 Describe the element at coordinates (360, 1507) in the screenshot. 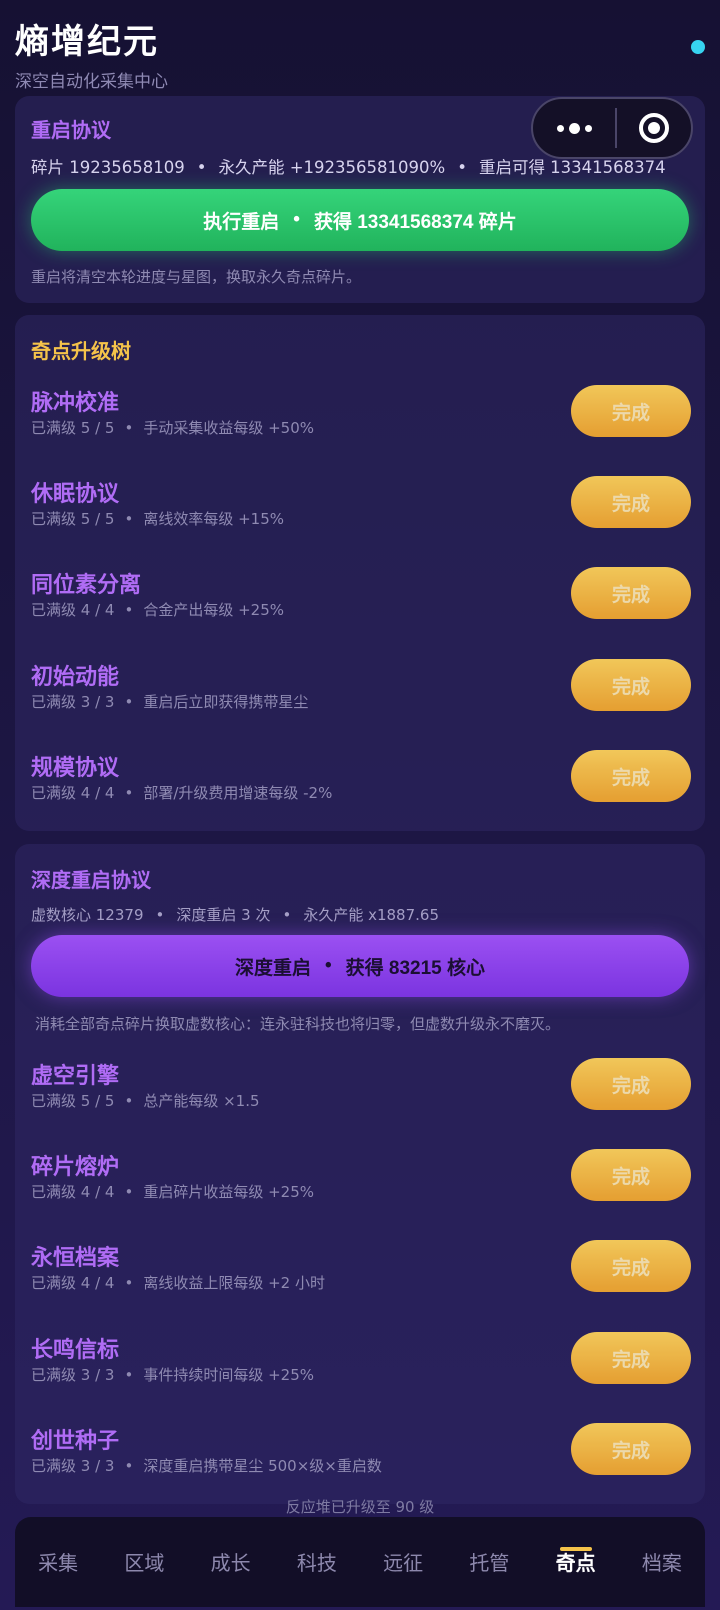

I see `reactor-level-text: 反应堆已升级至 90 级` at that location.